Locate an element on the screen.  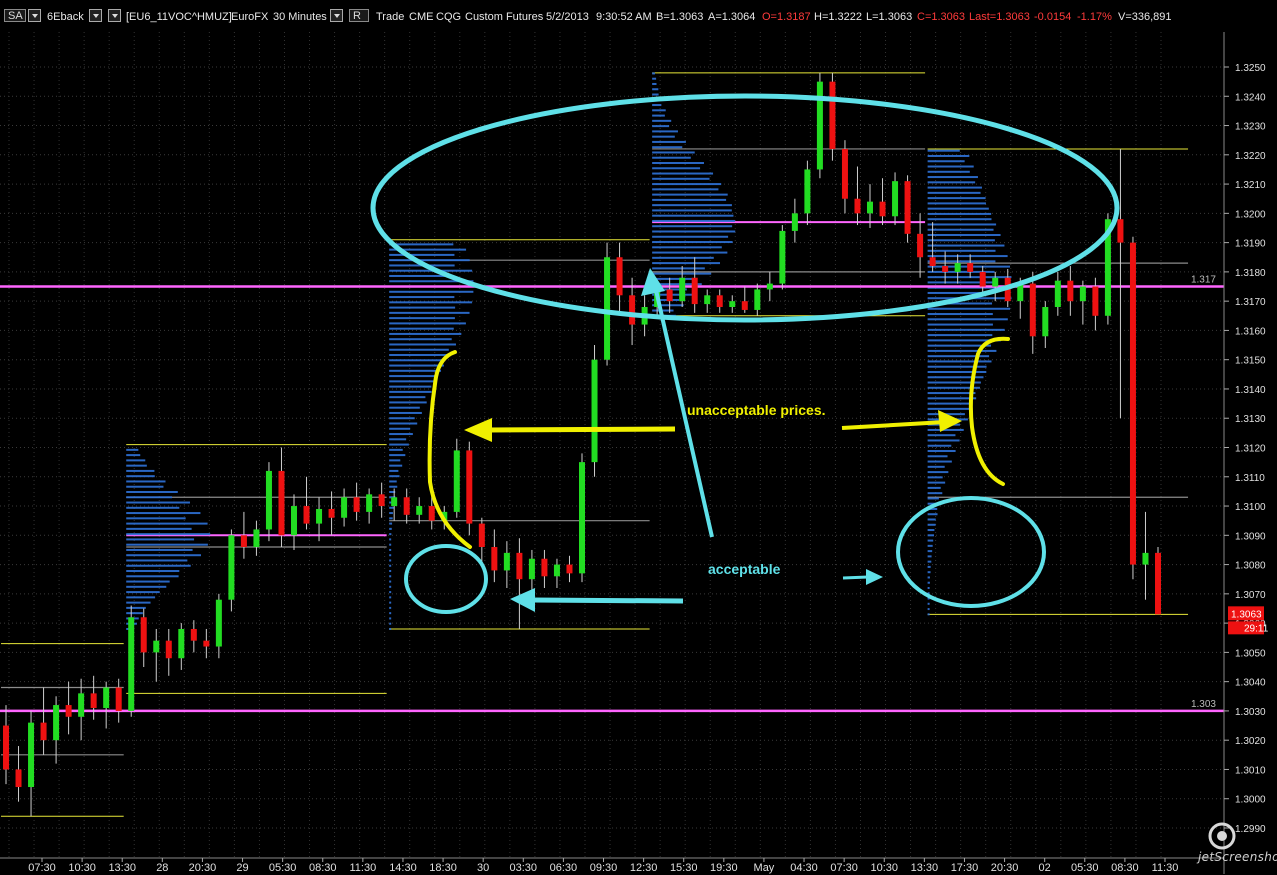
time-tick-label: 30 is located at coordinates (483, 868).